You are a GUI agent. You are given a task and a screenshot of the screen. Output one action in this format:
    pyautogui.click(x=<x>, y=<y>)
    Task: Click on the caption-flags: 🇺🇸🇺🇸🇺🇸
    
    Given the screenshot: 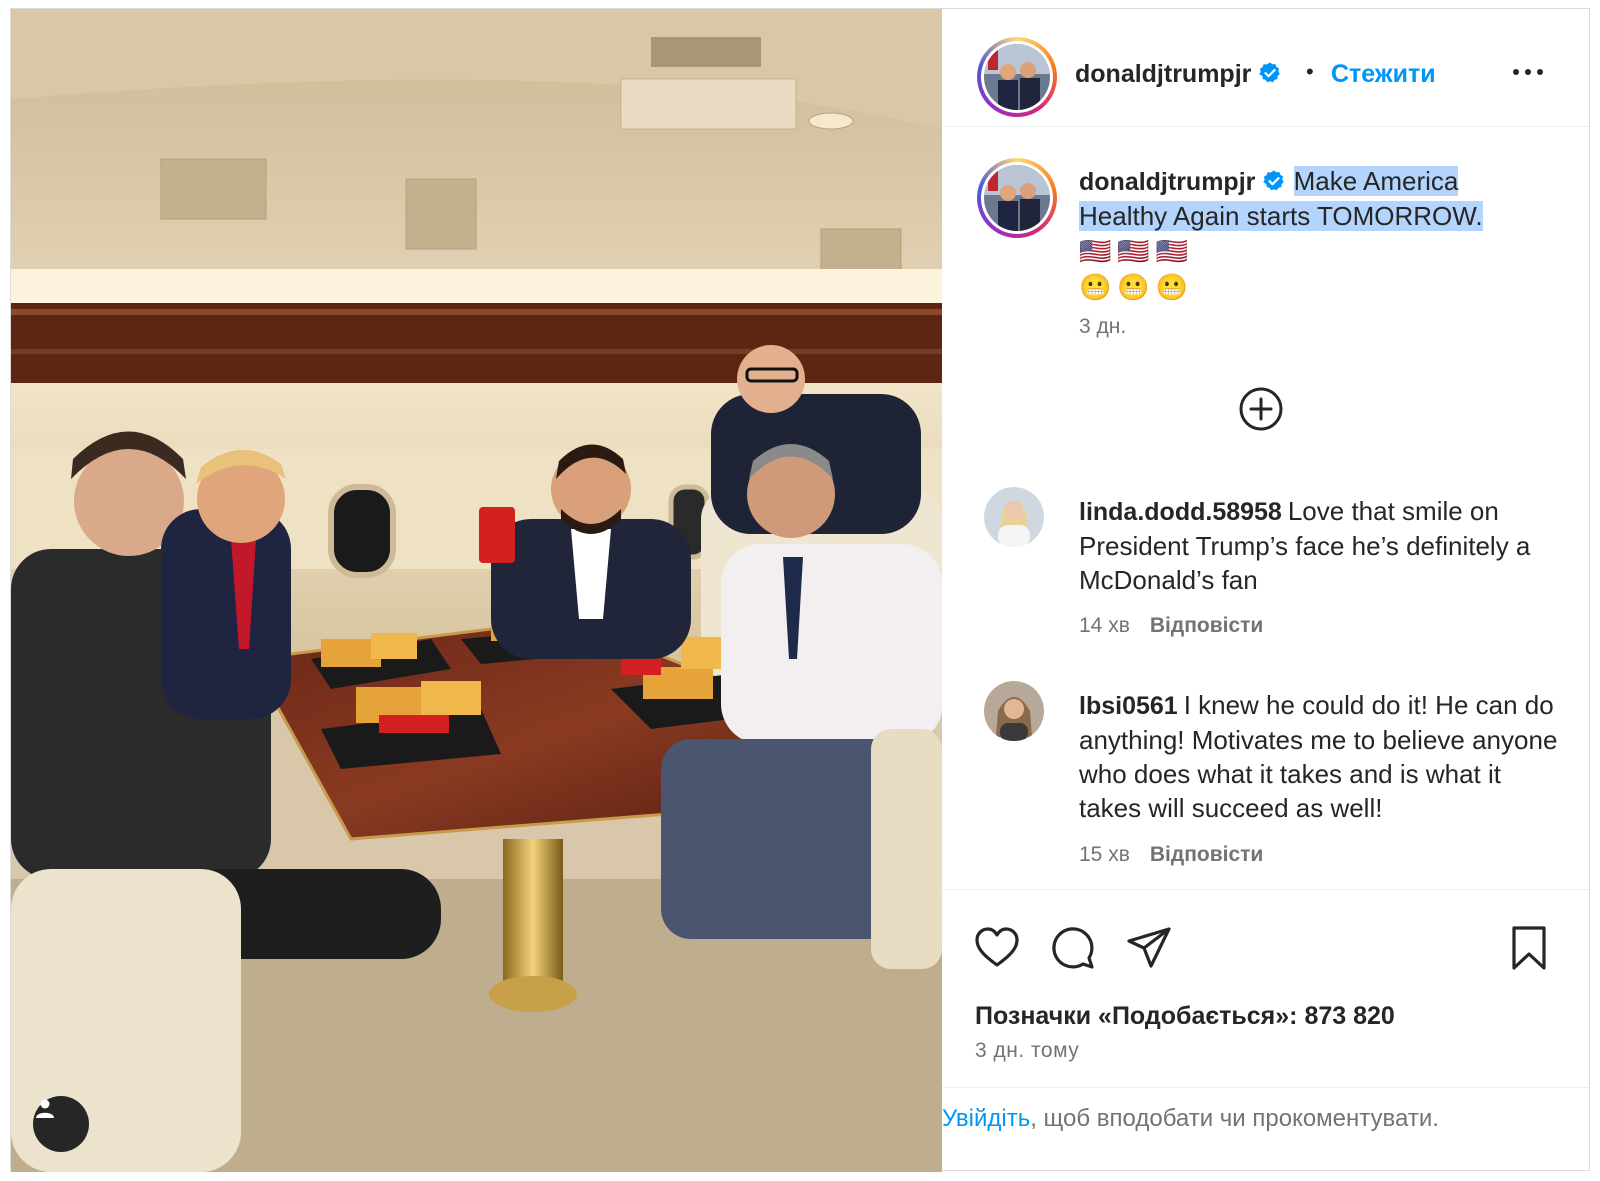 What is the action you would take?
    pyautogui.click(x=1137, y=251)
    